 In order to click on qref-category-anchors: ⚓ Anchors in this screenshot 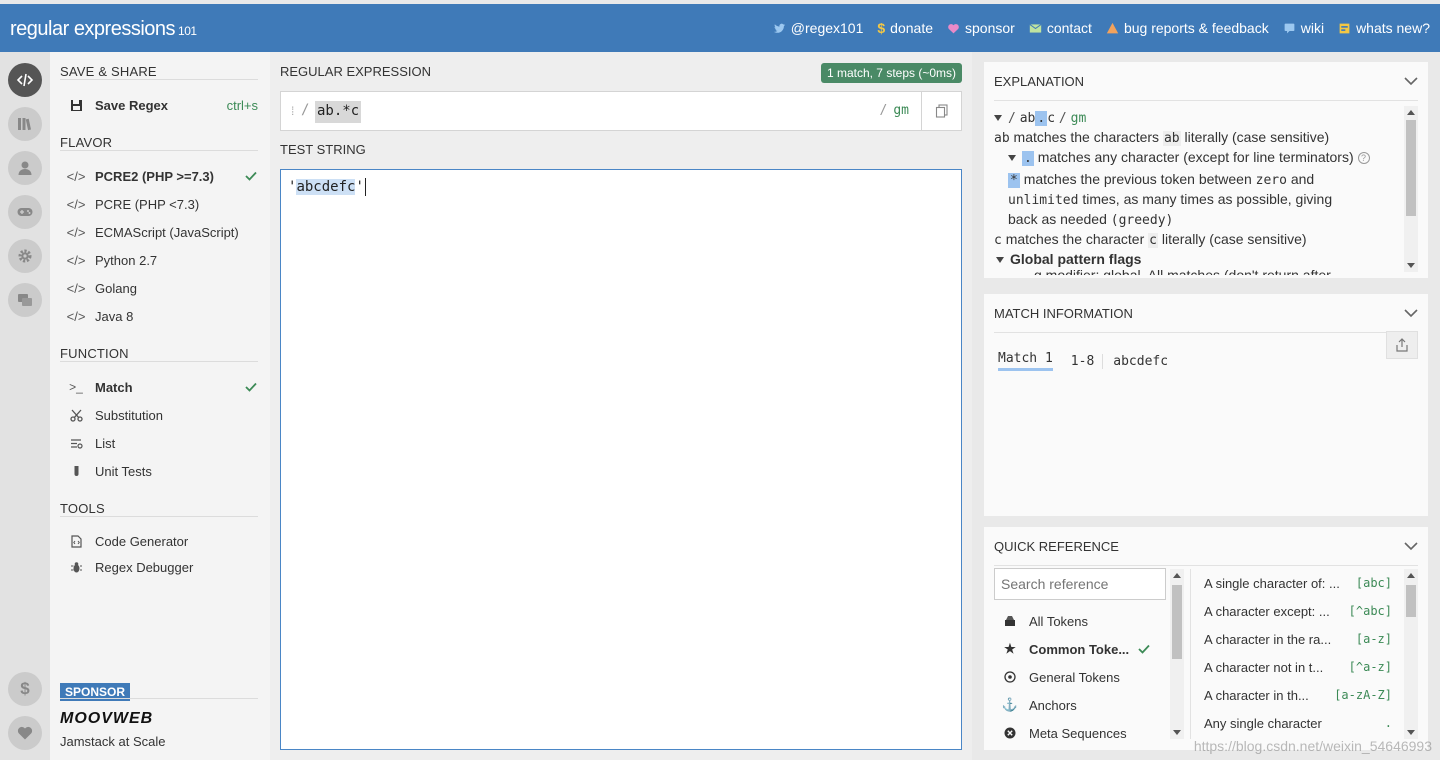, I will do `click(1077, 705)`.